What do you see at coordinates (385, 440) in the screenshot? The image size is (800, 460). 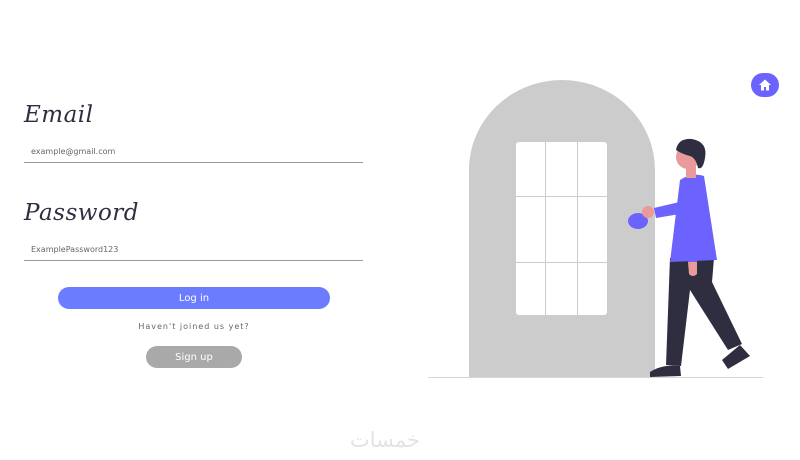 I see `watermark: خمسات` at bounding box center [385, 440].